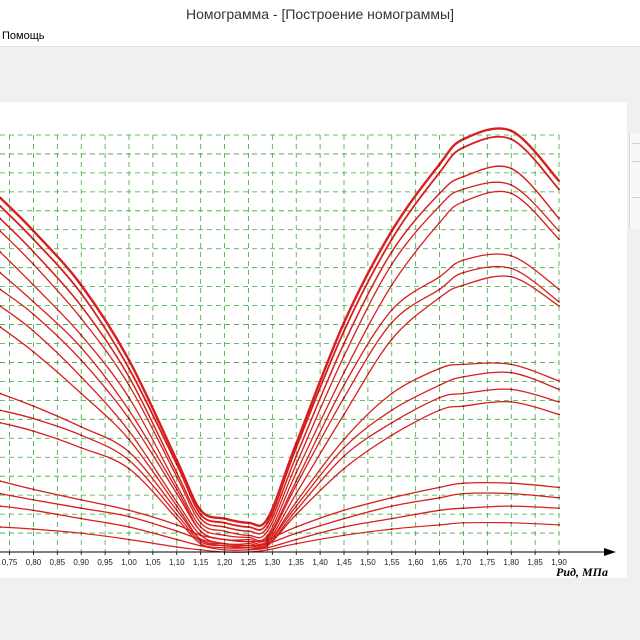 The image size is (640, 640). What do you see at coordinates (273, 562) in the screenshot?
I see `x-tick-label: 1,30` at bounding box center [273, 562].